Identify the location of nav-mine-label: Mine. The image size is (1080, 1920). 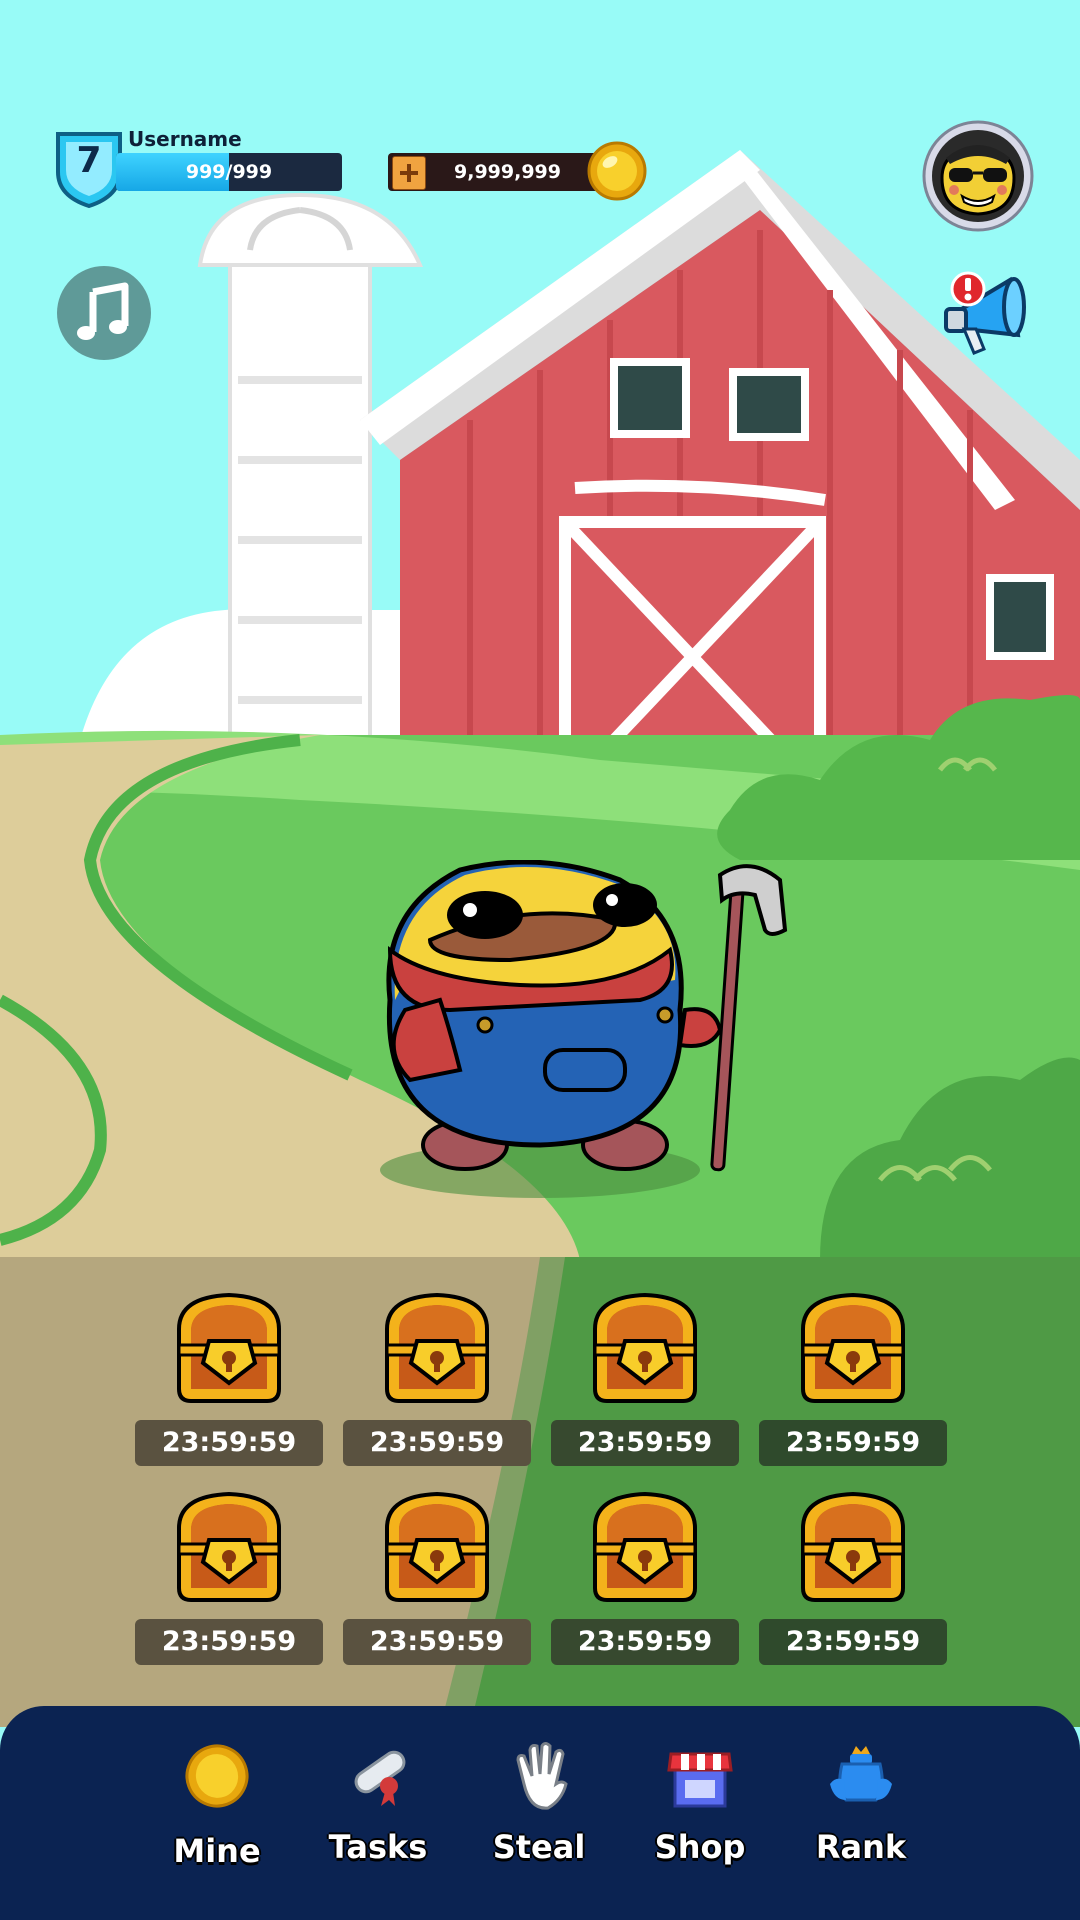
(217, 1851).